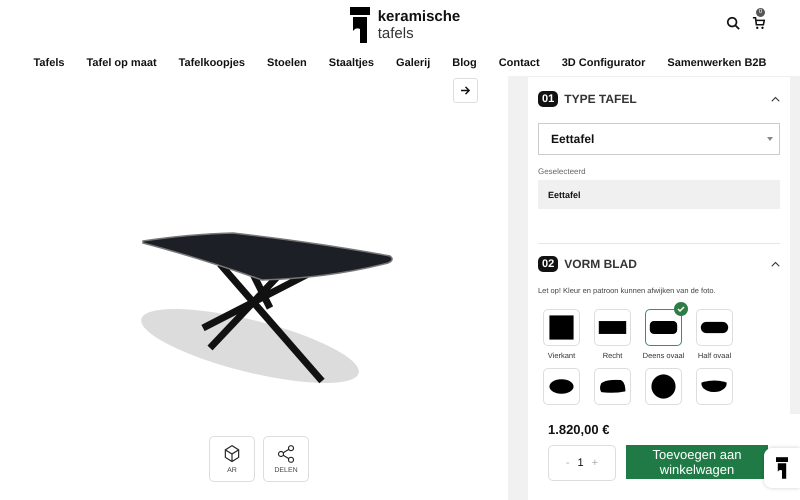 This screenshot has width=800, height=500. Describe the element at coordinates (49, 63) in the screenshot. I see `nav-link: Tafels` at that location.